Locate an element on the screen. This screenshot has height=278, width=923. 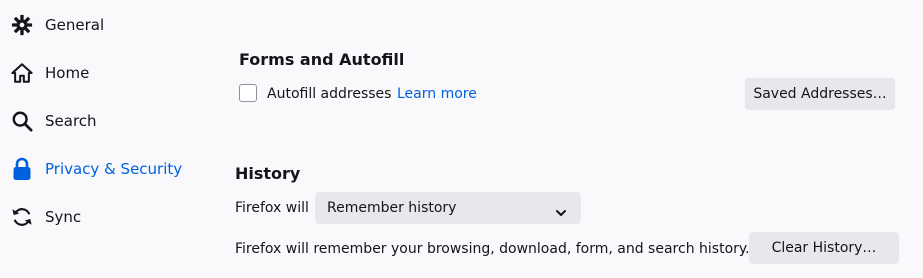
search-icon is located at coordinates (22, 121).